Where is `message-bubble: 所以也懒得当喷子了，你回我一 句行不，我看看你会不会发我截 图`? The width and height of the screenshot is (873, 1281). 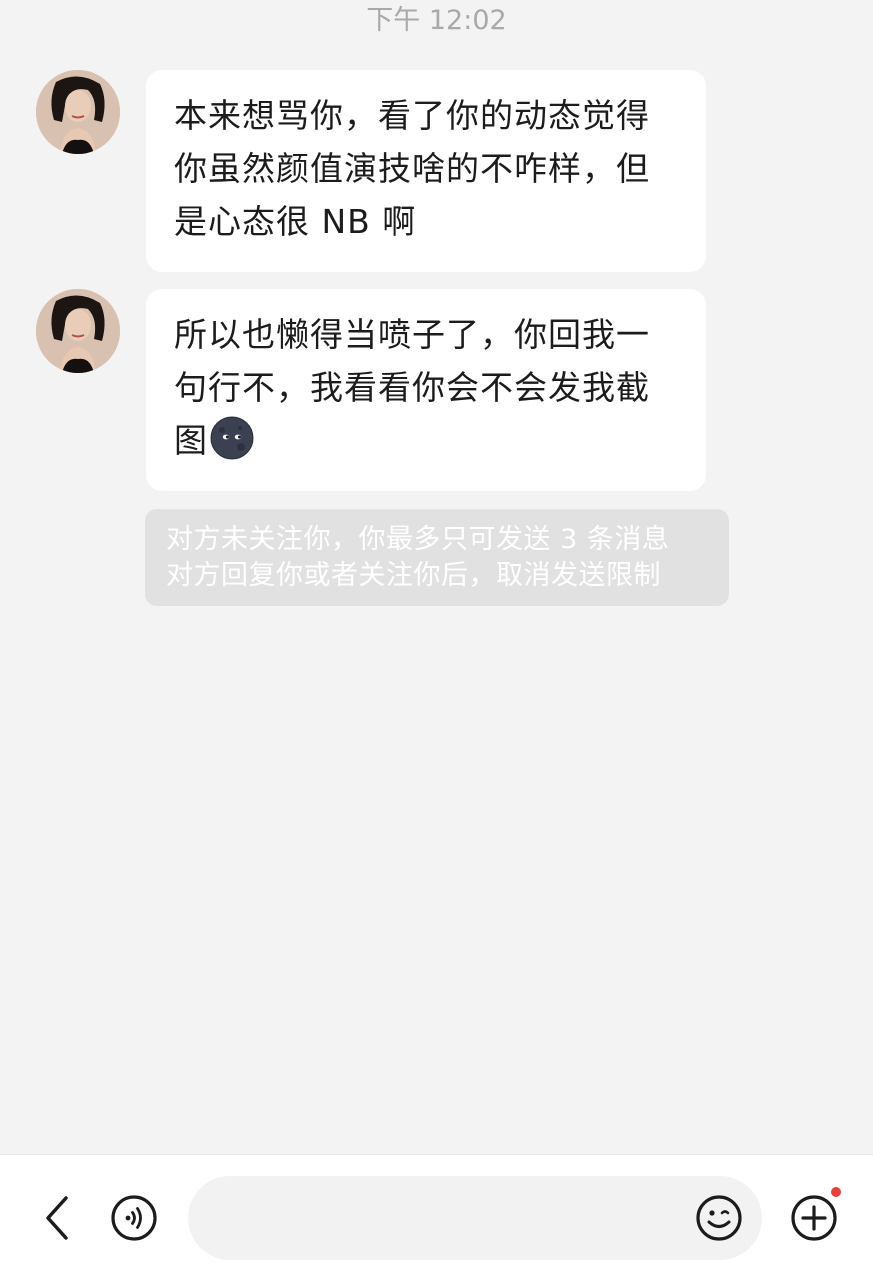
message-bubble: 所以也懒得当喷子了，你回我一 句行不，我看看你会不会发我截 图 is located at coordinates (426, 390).